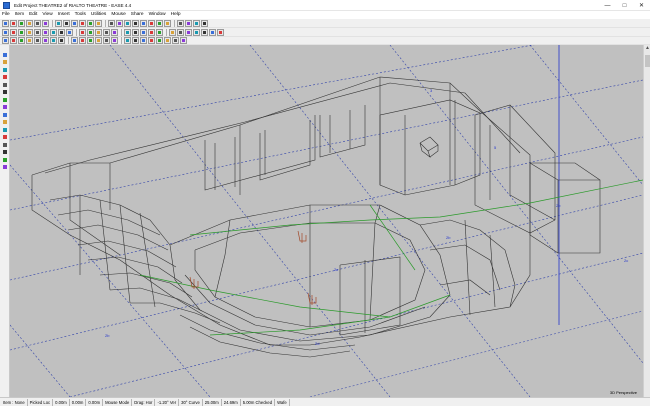  Describe the element at coordinates (647, 61) in the screenshot. I see `scroll-thumb` at that location.